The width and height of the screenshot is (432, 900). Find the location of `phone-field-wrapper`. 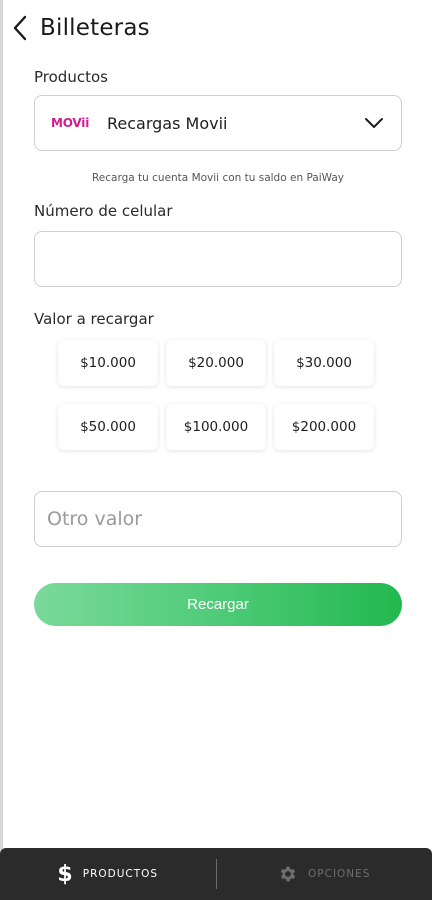

phone-field-wrapper is located at coordinates (218, 259).